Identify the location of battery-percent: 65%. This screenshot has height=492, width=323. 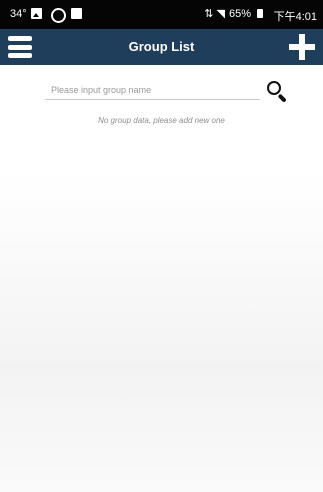
(239, 14).